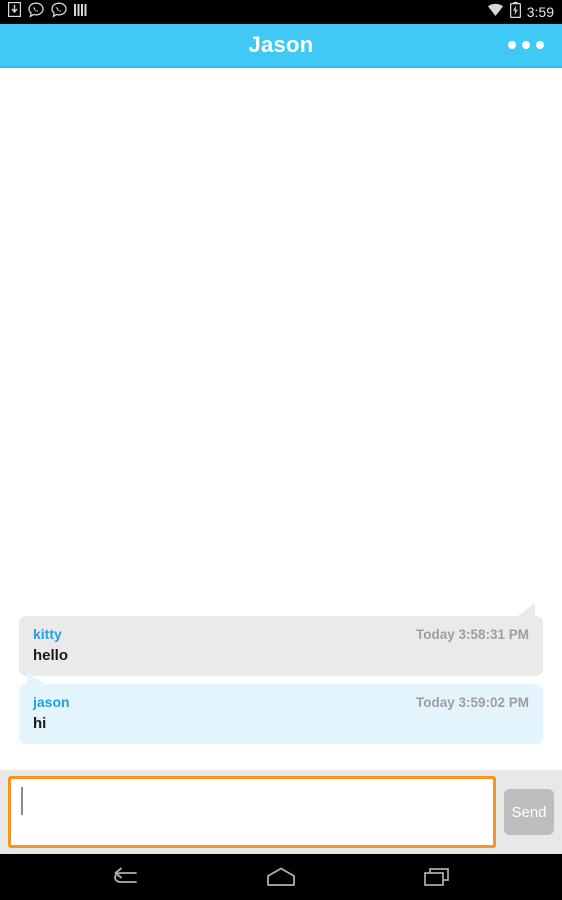  I want to click on app-header: Jason, so click(281, 46).